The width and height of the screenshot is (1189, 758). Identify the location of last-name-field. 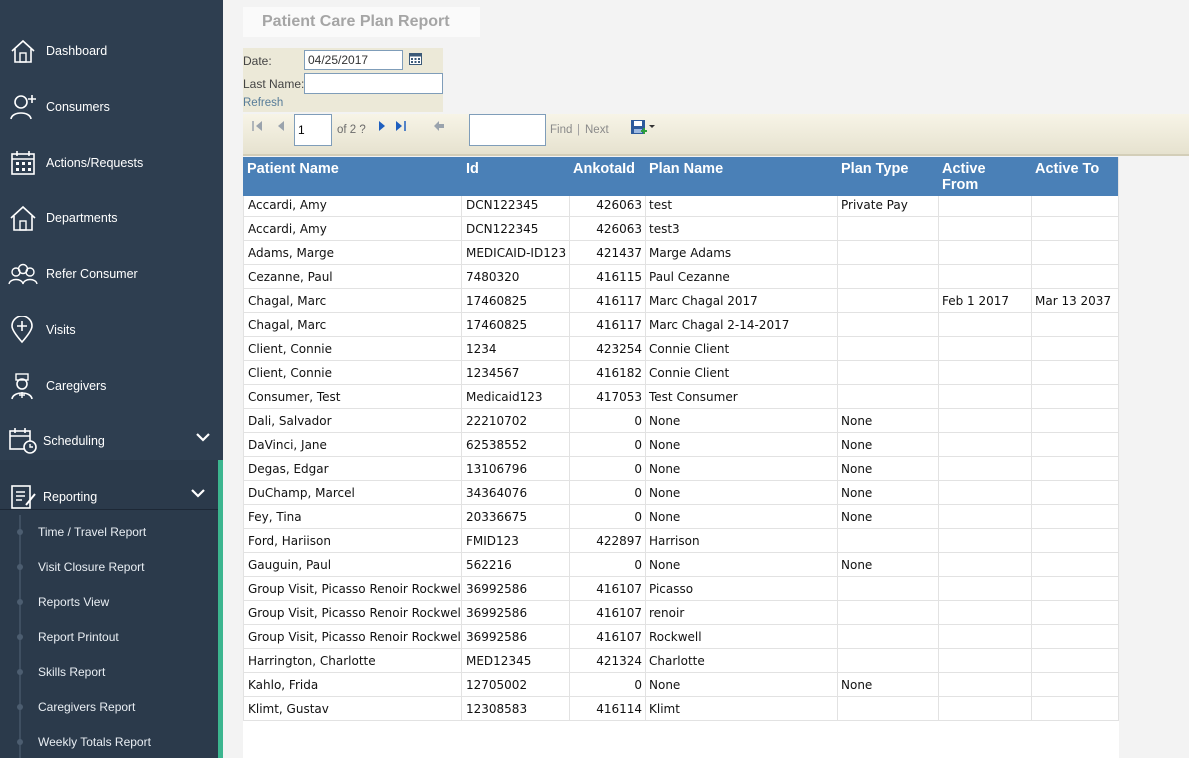
(373, 83).